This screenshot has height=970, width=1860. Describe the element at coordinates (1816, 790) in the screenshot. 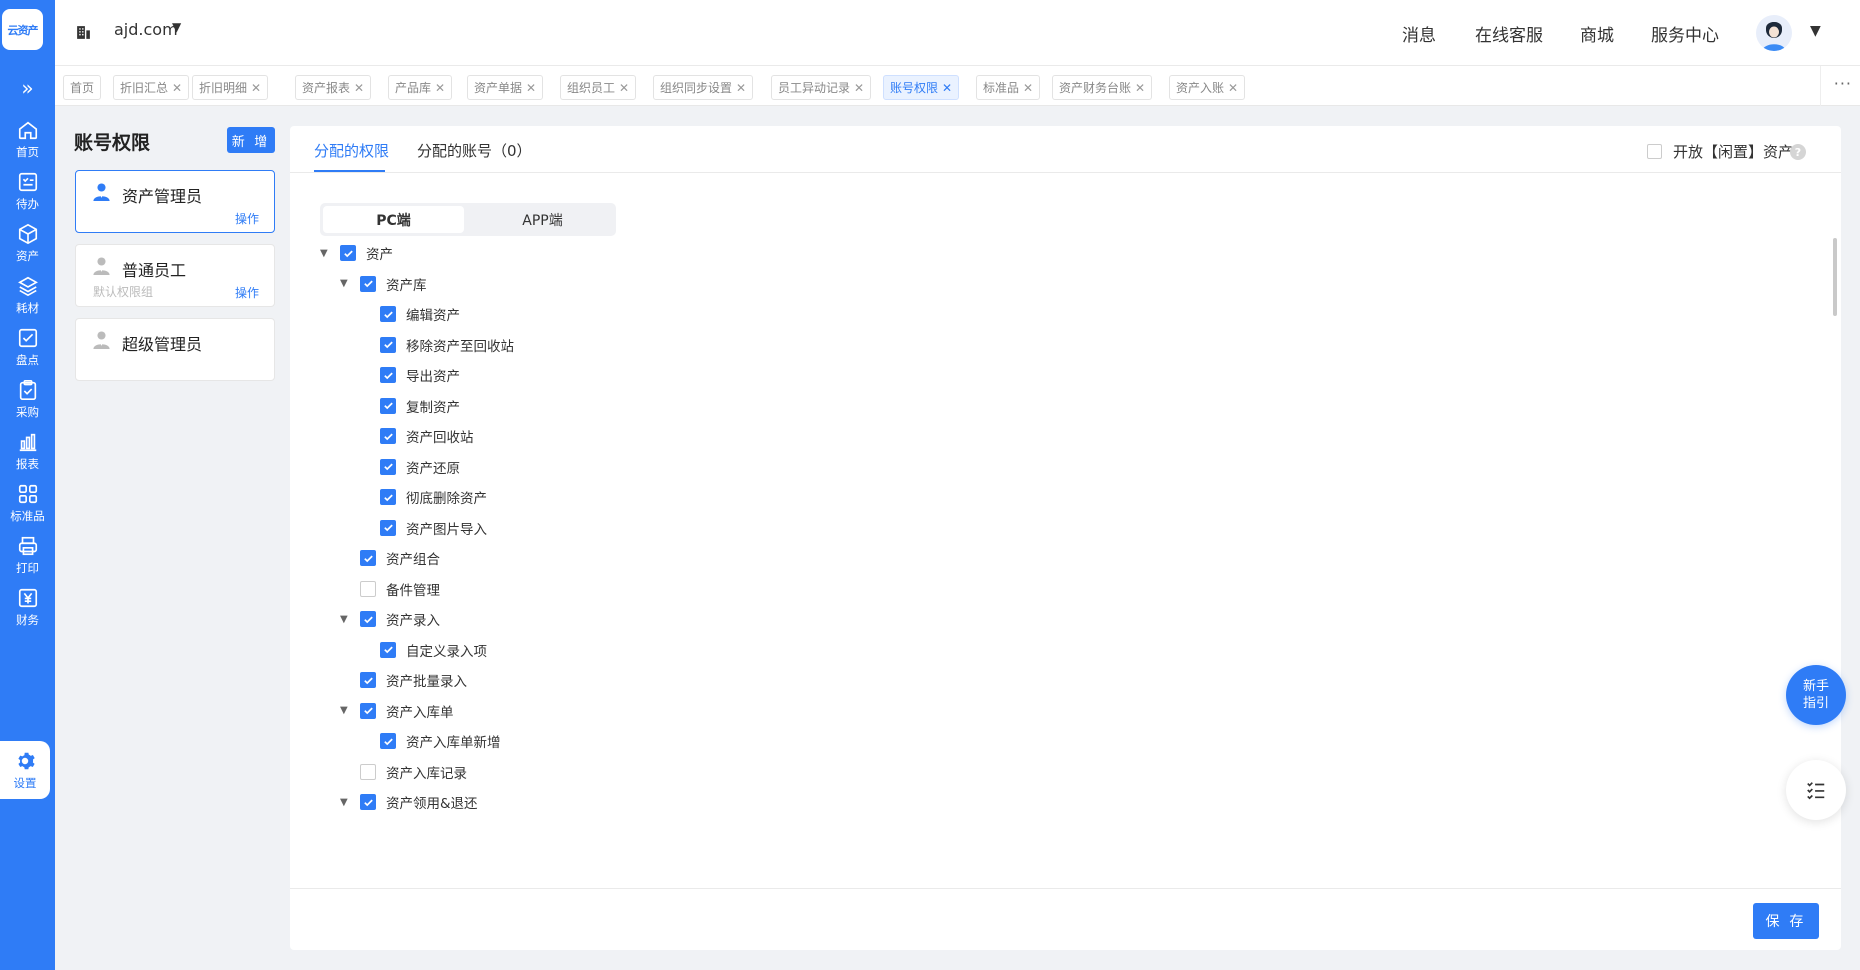

I see `task-list-button` at that location.